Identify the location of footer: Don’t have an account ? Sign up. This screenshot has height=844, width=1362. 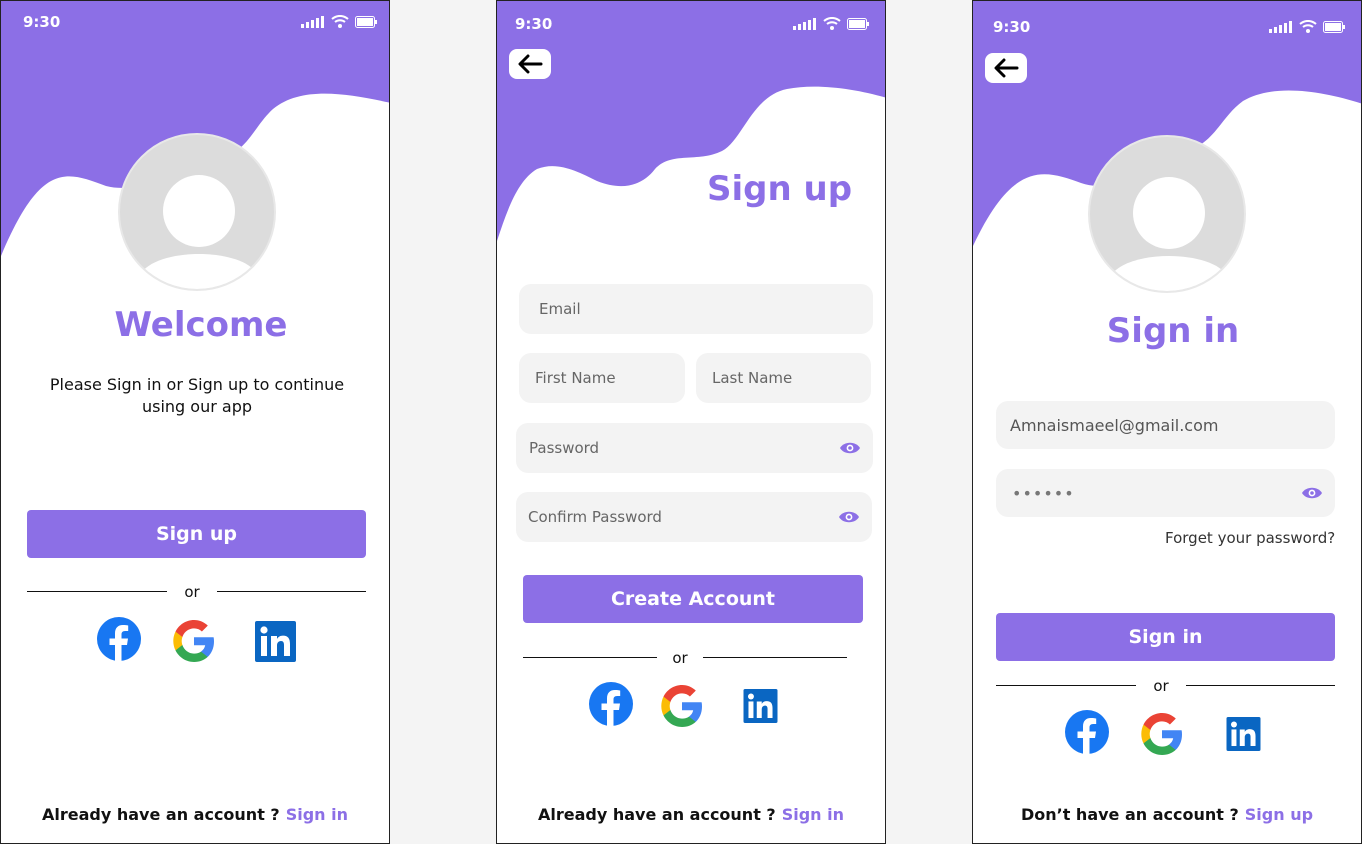
(1167, 814).